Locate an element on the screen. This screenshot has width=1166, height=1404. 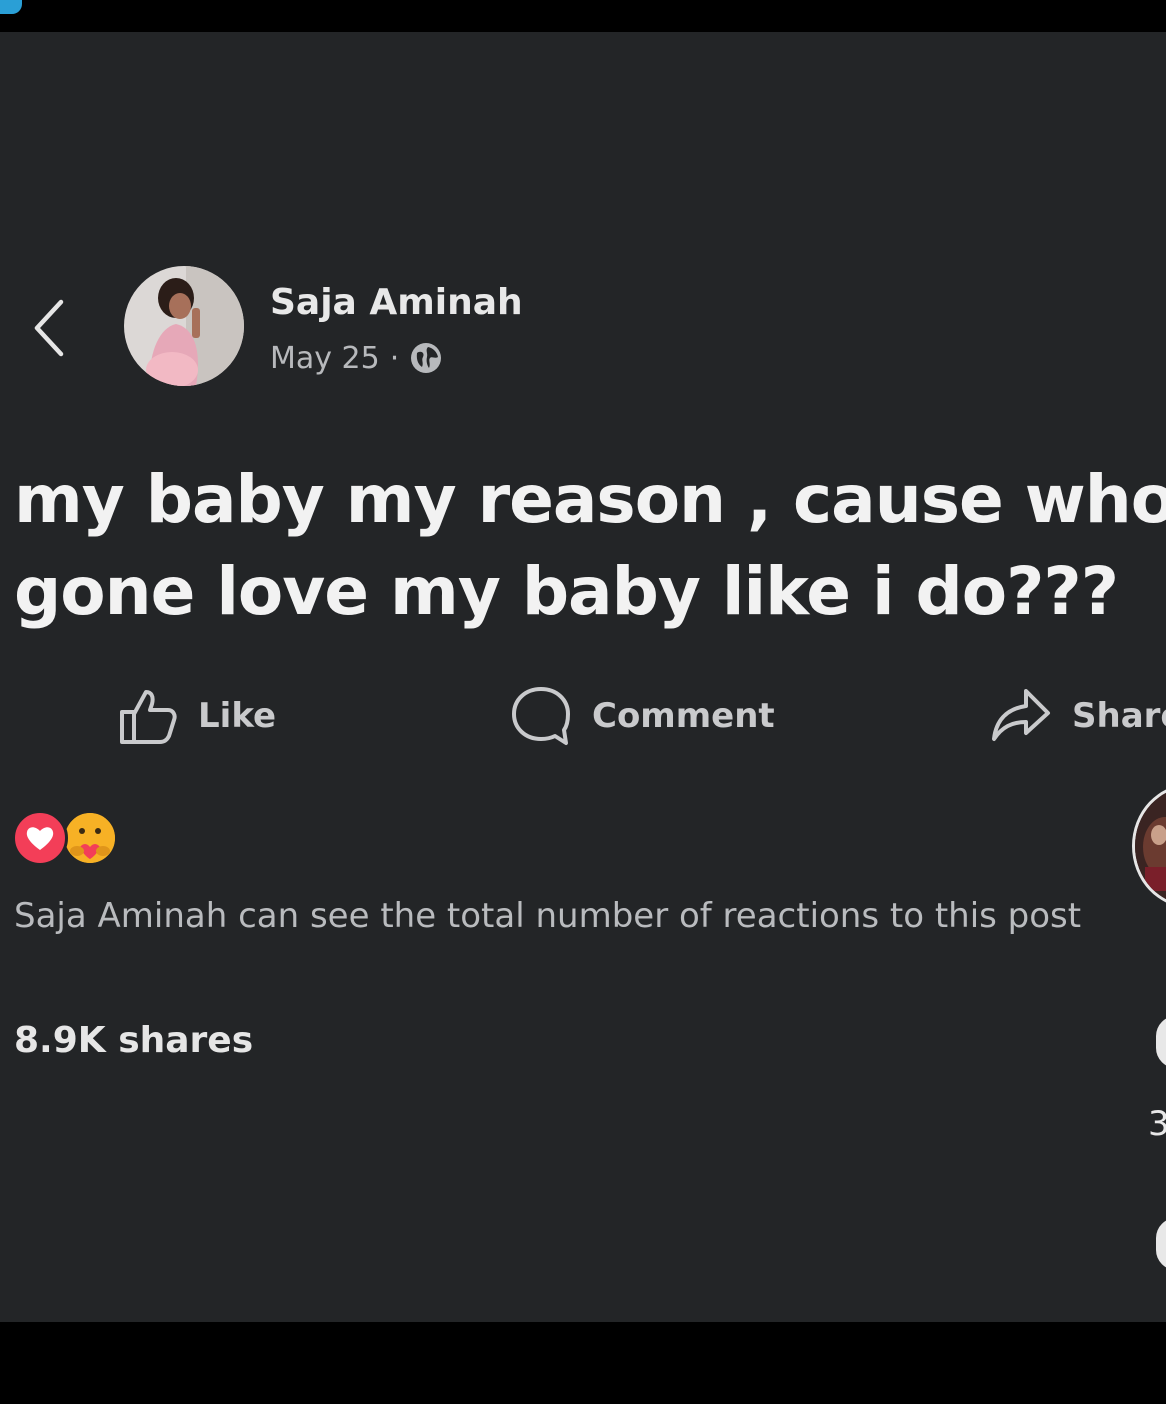
post-date: May 25 is located at coordinates (325, 358).